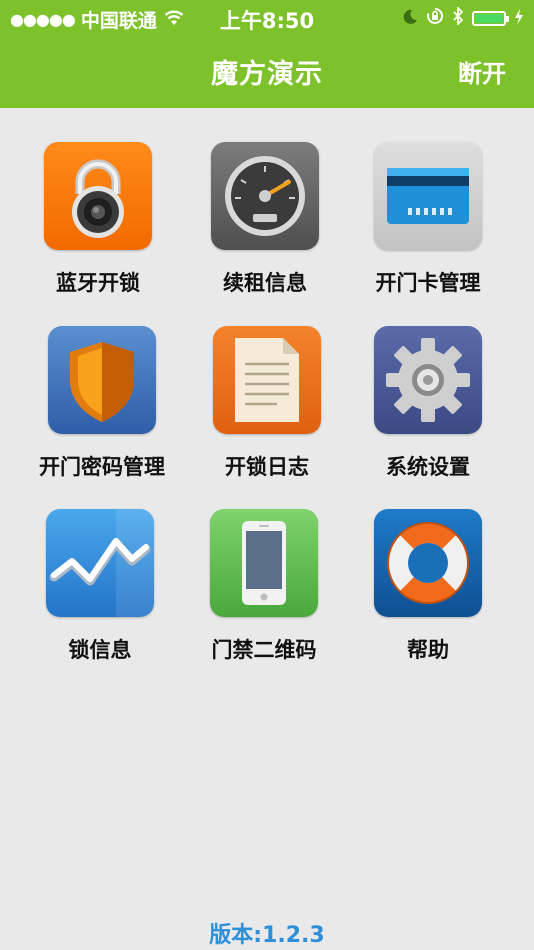  I want to click on menu-item-card-management: 开门卡管理, so click(428, 219).